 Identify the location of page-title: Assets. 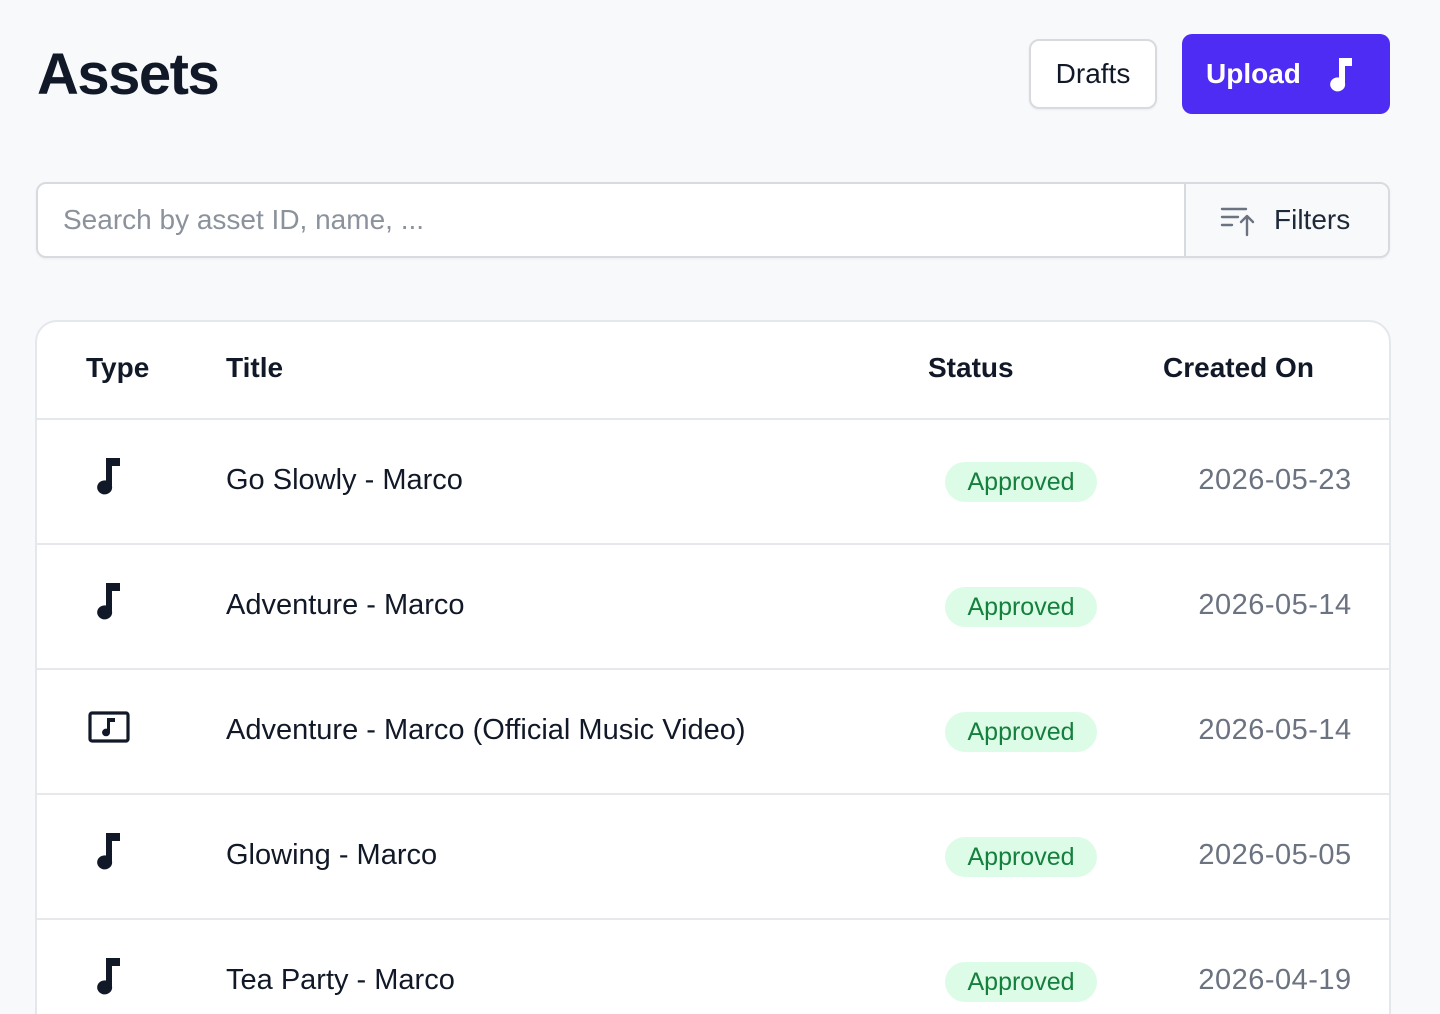
(128, 74).